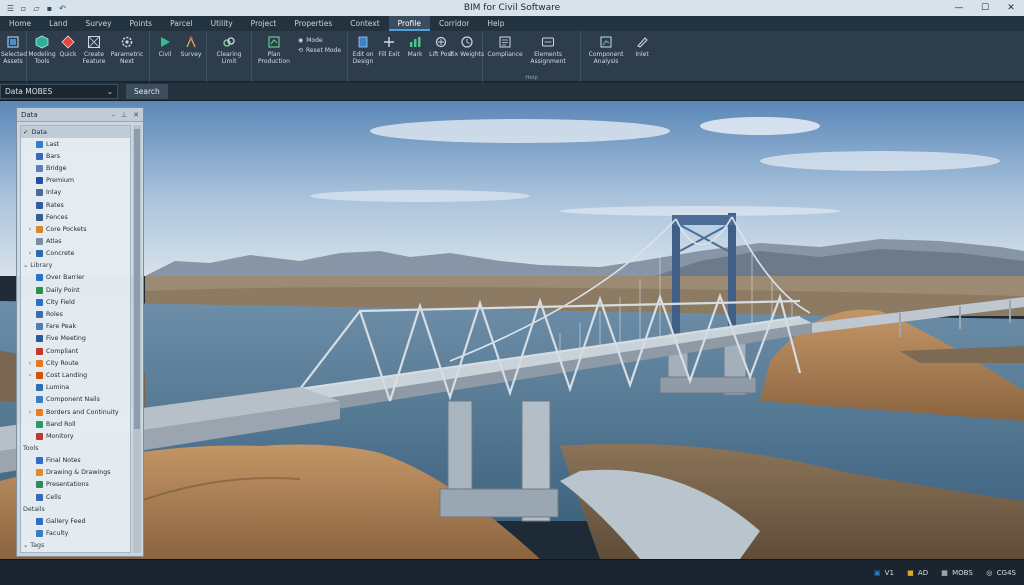  I want to click on tab-corridor: Corridor, so click(454, 23).